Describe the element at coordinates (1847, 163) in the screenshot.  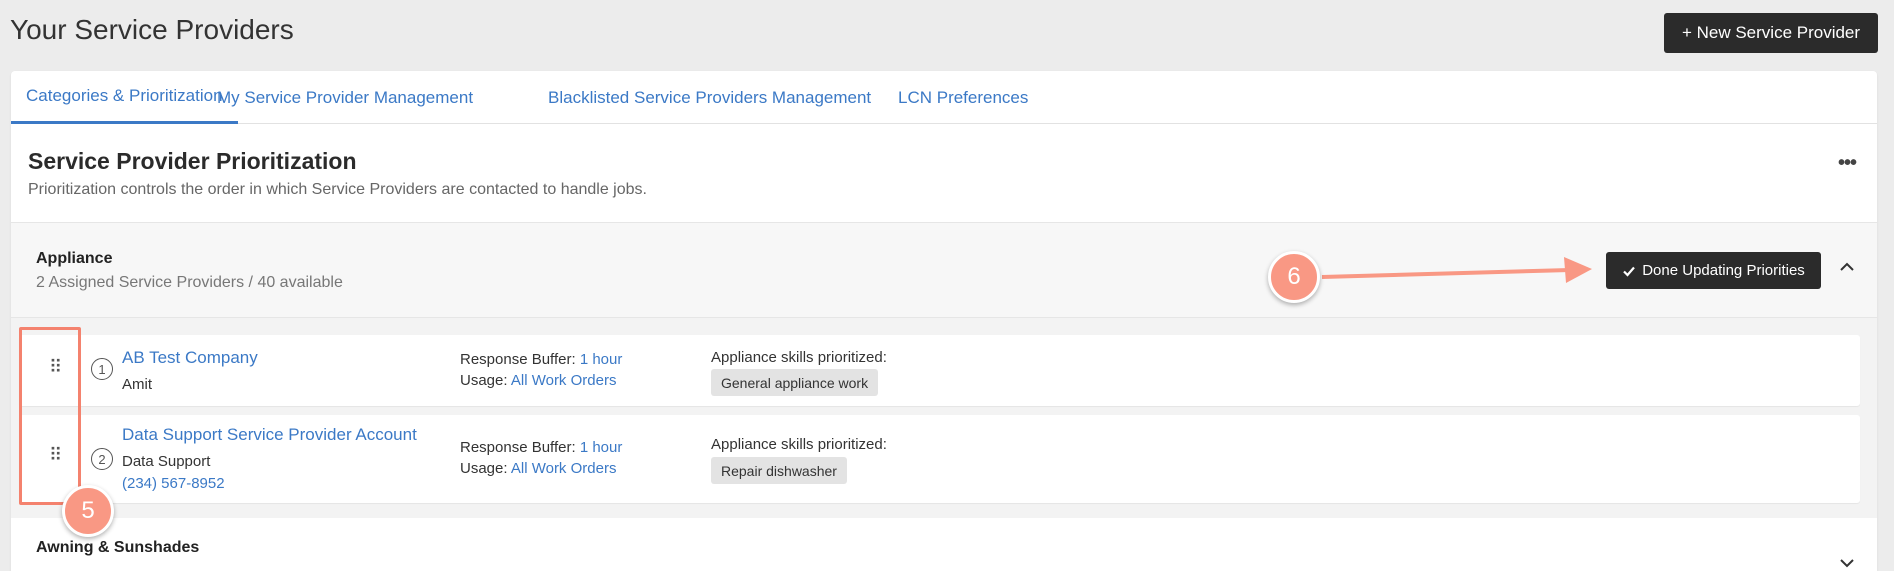
I see `ellipsis-icon: •••` at that location.